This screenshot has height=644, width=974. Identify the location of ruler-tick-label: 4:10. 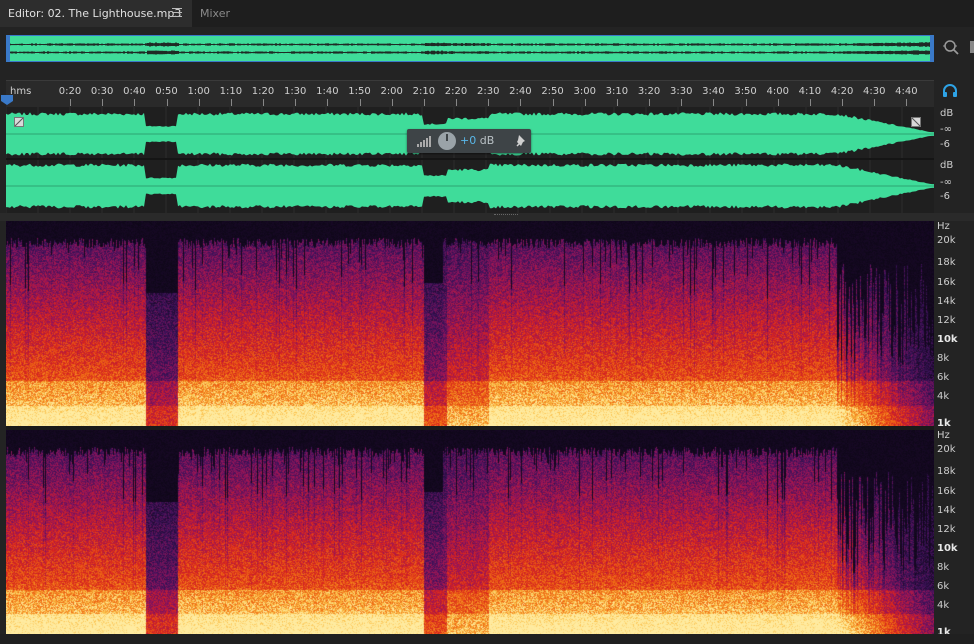
(810, 91).